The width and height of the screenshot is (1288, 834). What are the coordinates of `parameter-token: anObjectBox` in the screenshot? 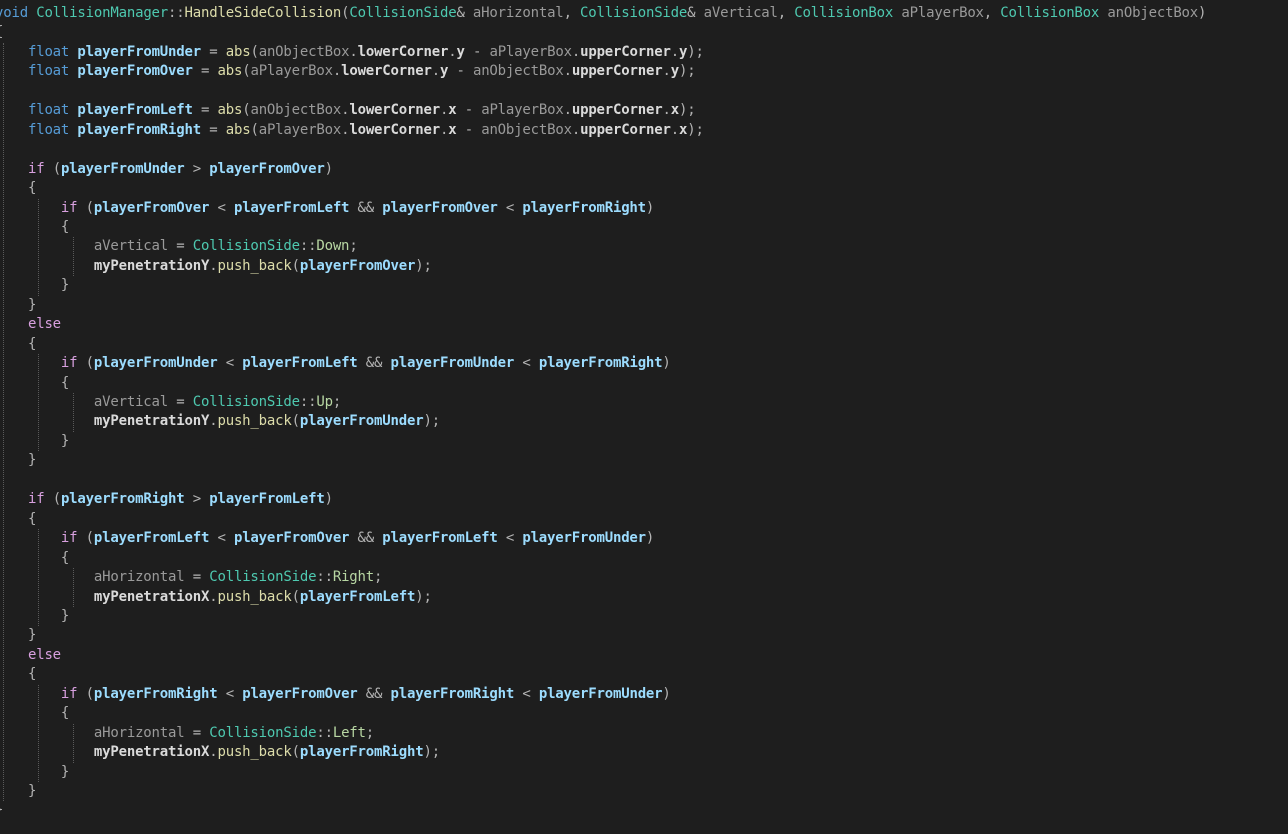 It's located at (1153, 13).